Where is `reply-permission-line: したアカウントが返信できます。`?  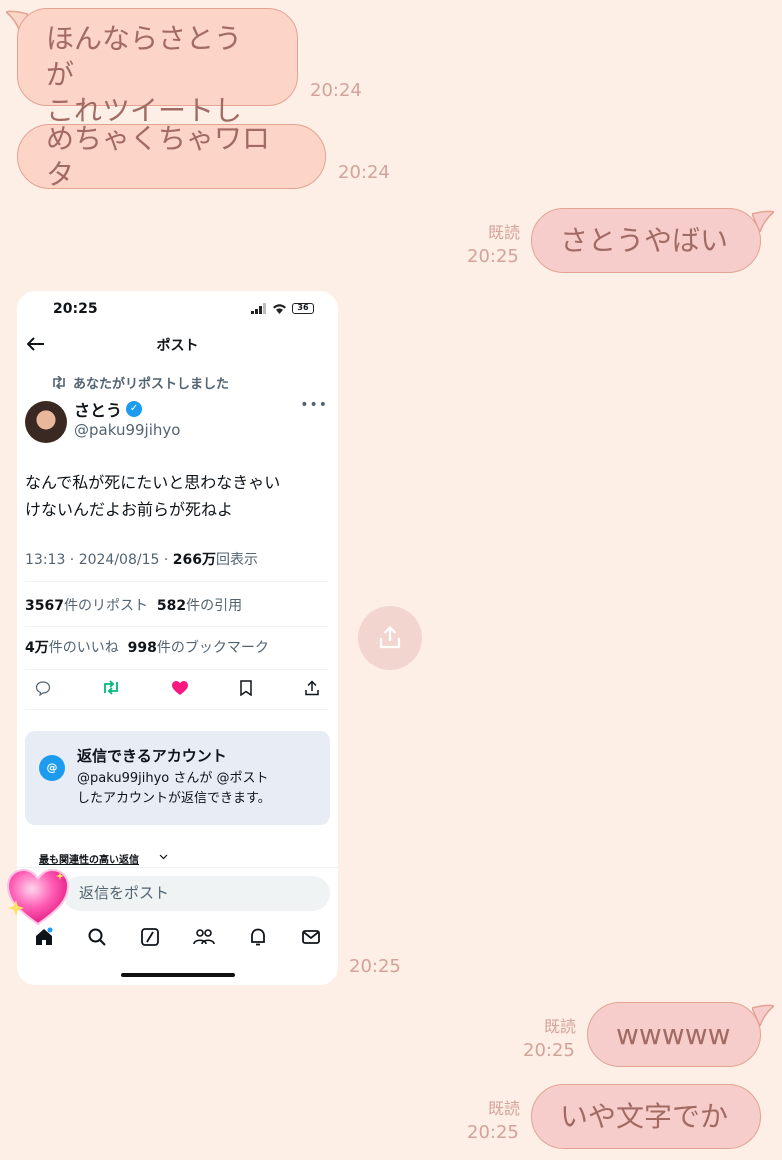
reply-permission-line: したアカウントが返信できます。 is located at coordinates (174, 798).